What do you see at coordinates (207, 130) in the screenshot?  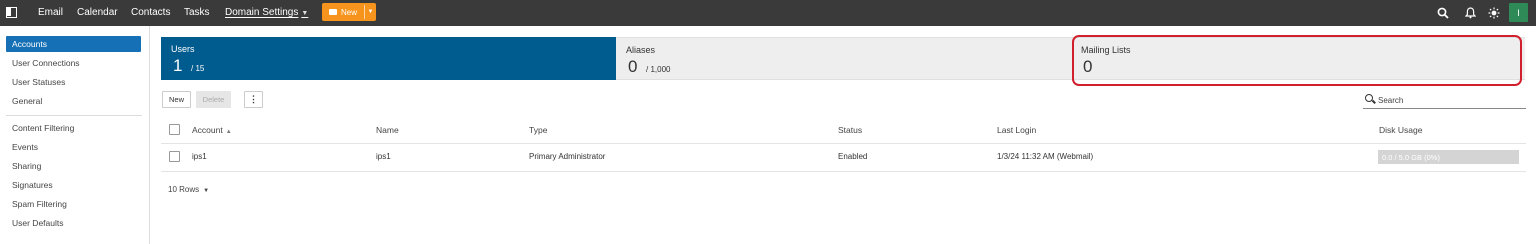 I see `column-header-account-label: Account` at bounding box center [207, 130].